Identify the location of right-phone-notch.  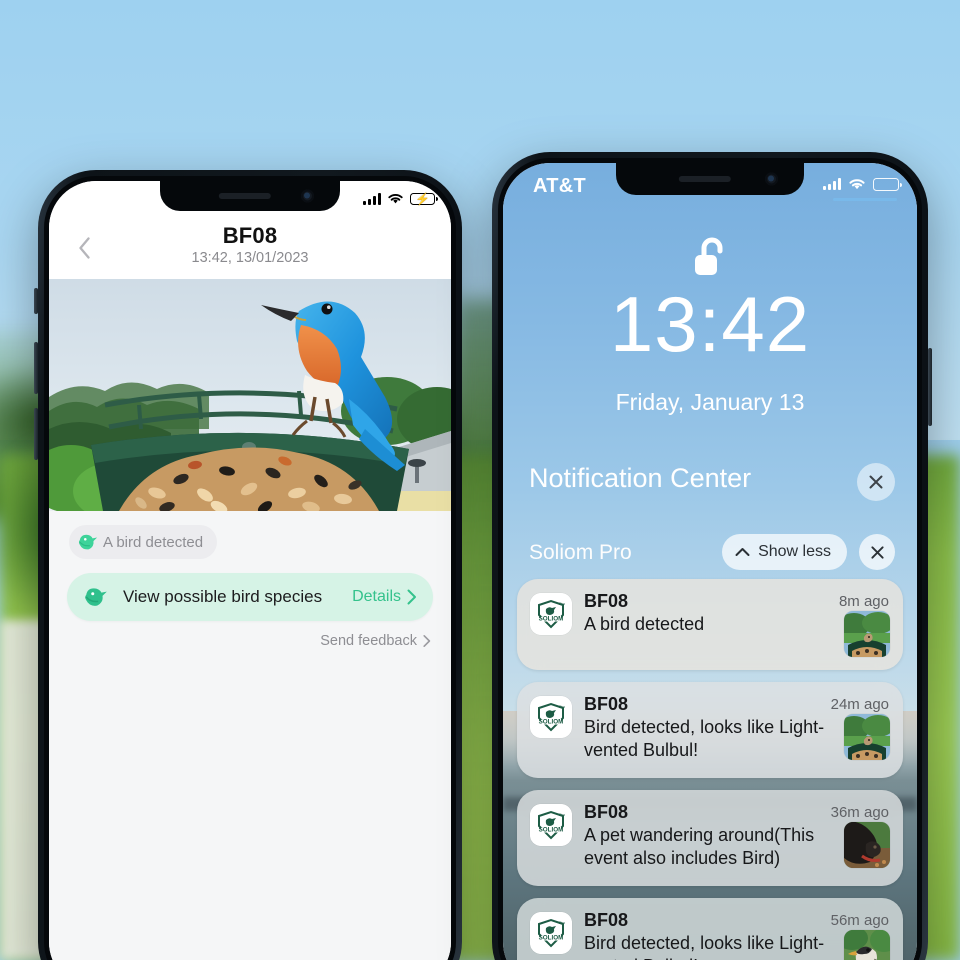
(710, 179).